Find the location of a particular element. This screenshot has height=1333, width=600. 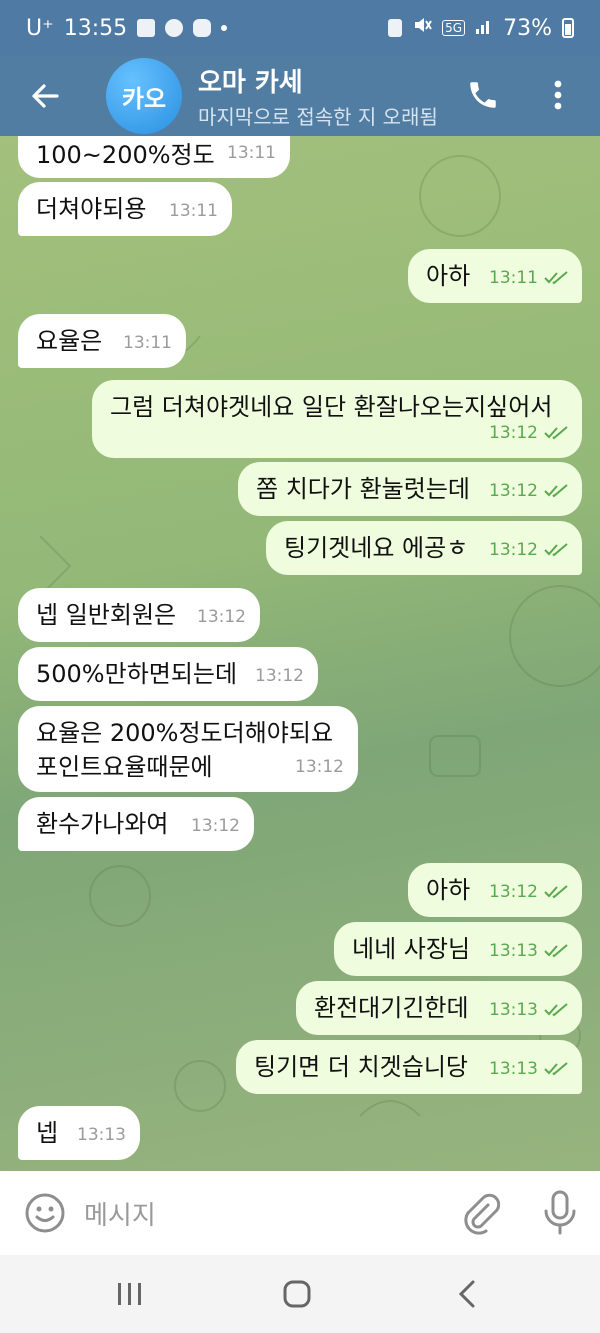

message-text: 환전대기긴한데 is located at coordinates (391, 1008).